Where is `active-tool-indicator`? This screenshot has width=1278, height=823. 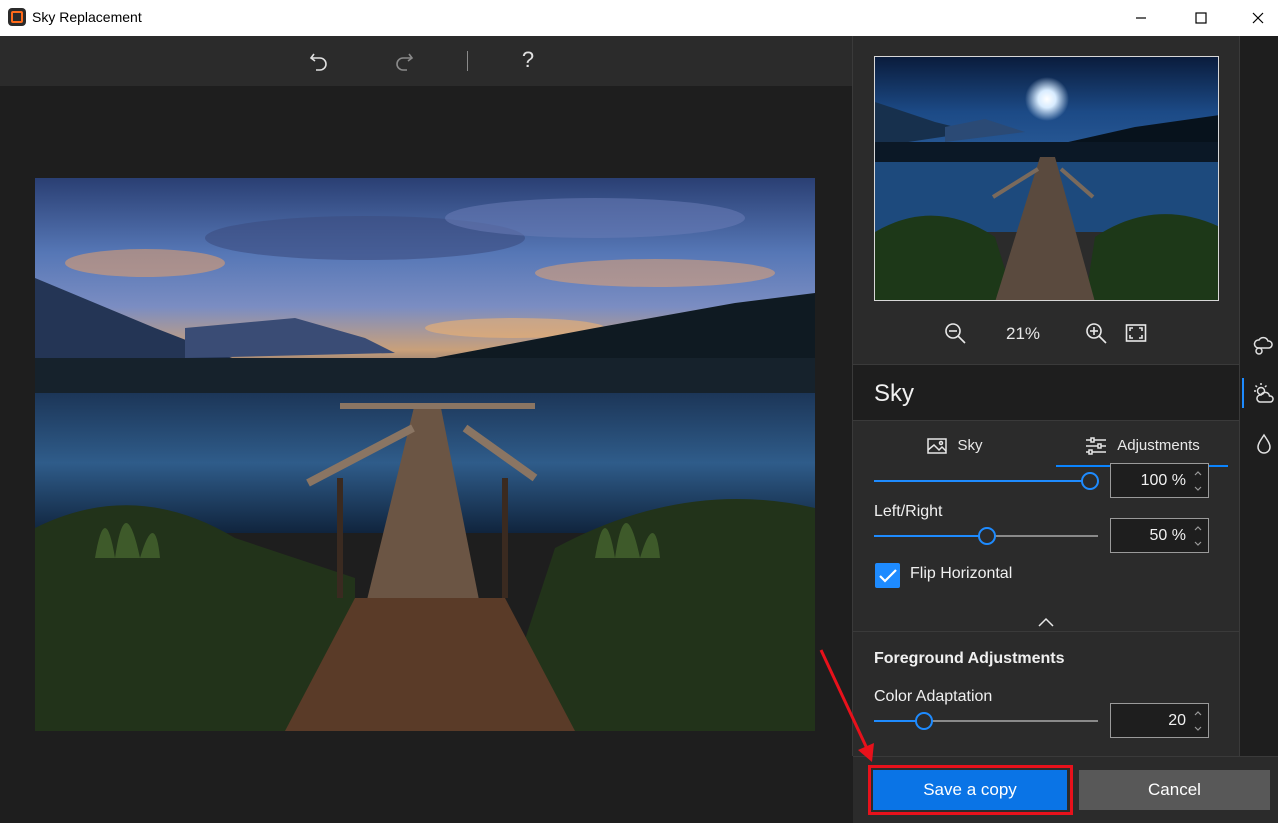 active-tool-indicator is located at coordinates (1243, 393).